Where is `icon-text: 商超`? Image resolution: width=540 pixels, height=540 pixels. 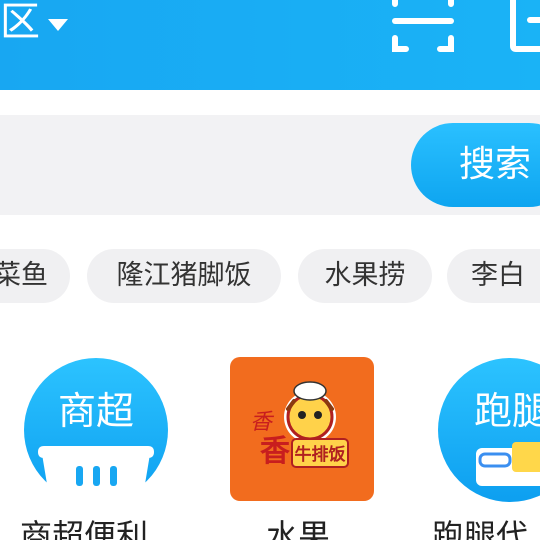
icon-text: 商超 is located at coordinates (96, 411).